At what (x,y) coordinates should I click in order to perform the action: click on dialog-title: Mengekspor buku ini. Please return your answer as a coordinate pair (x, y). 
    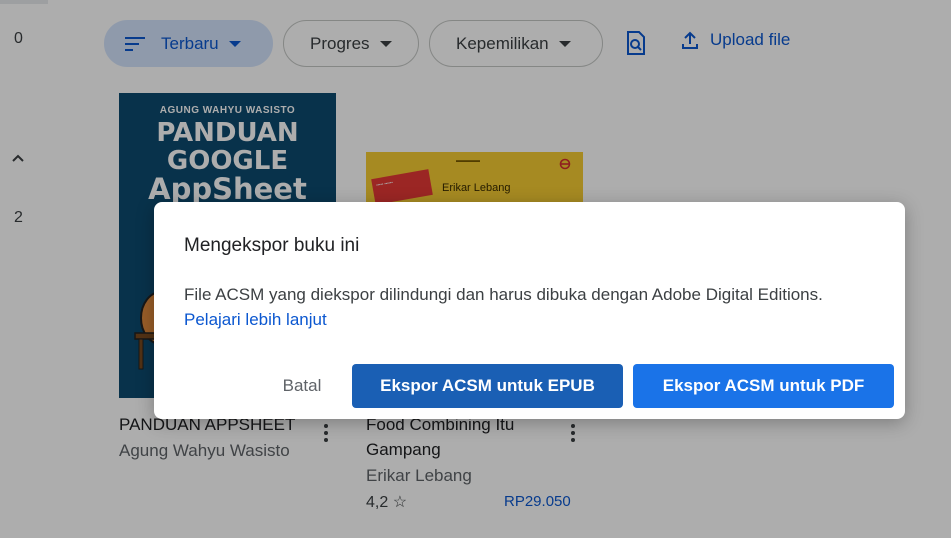
    Looking at the image, I should click on (272, 245).